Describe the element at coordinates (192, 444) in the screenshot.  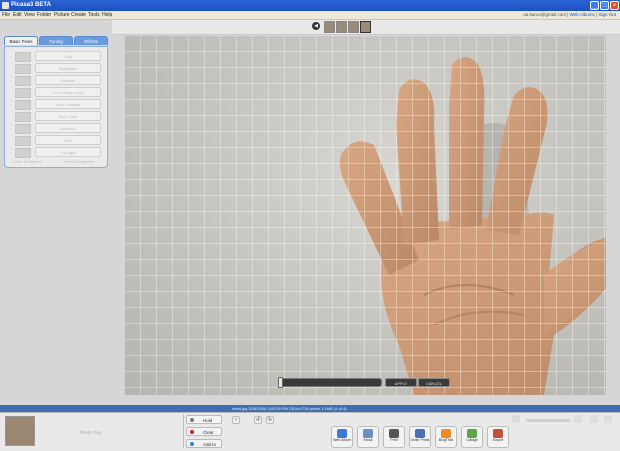
I see `add-icon` at that location.